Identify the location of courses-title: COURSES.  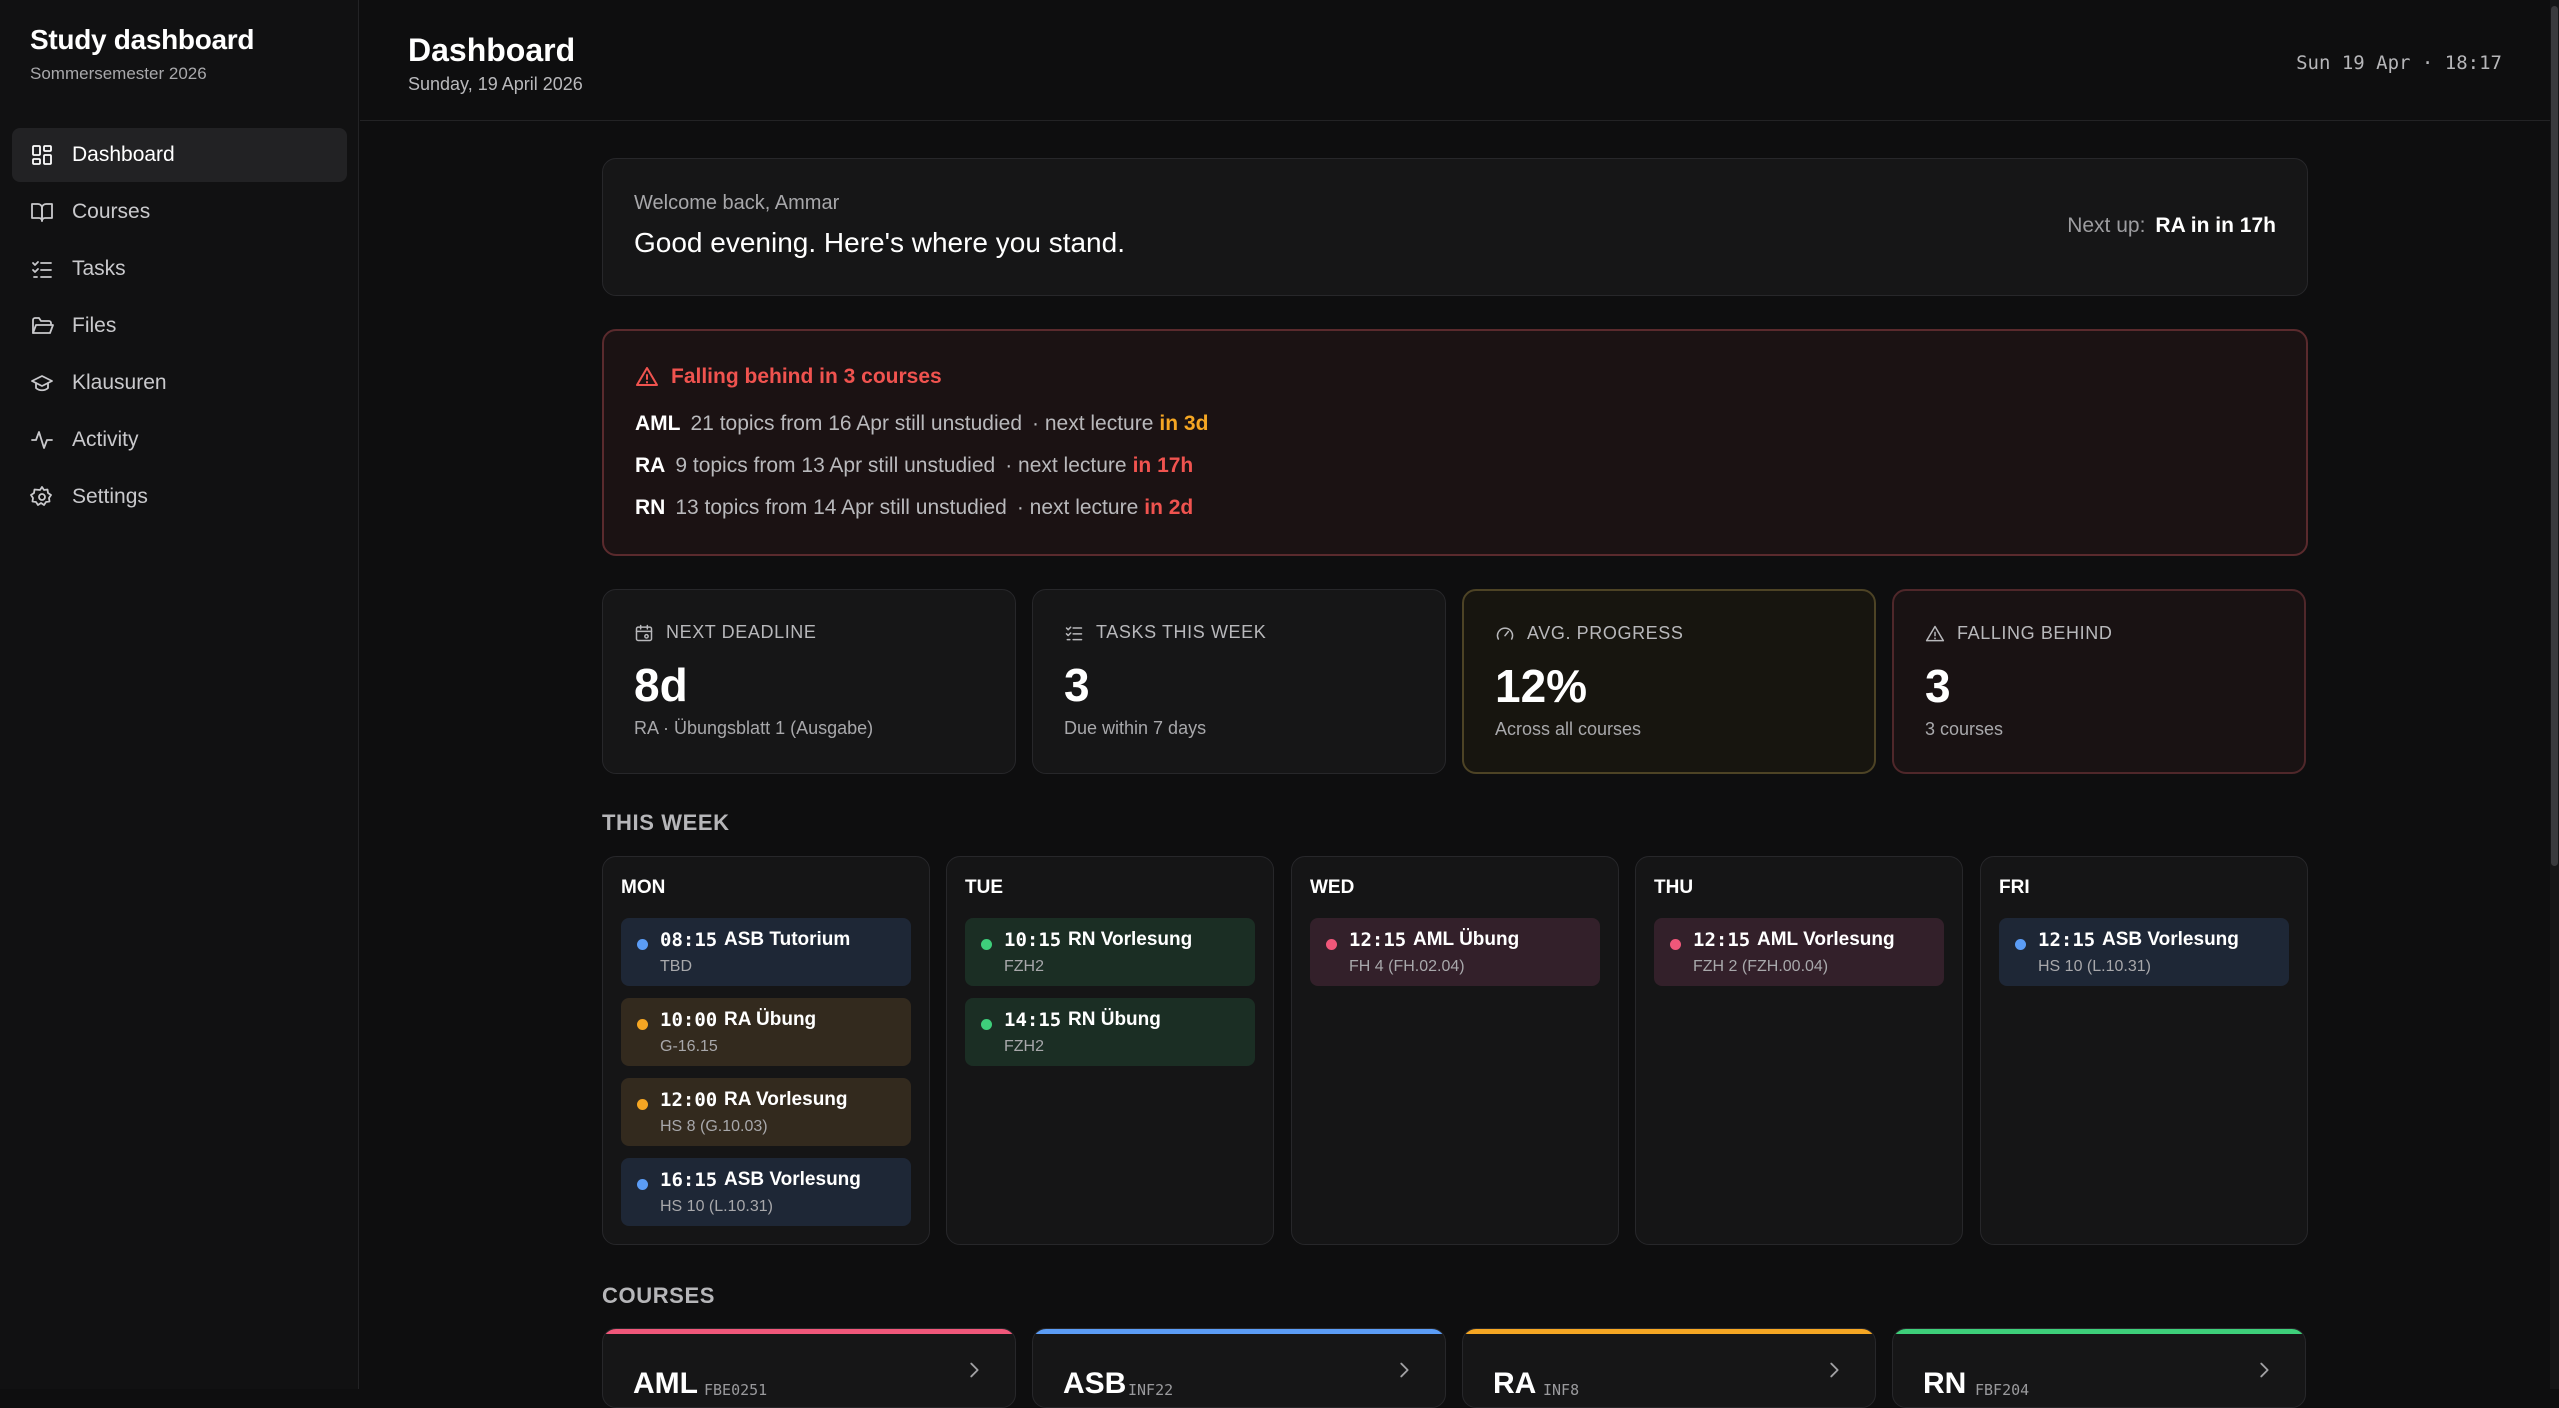
(658, 1295).